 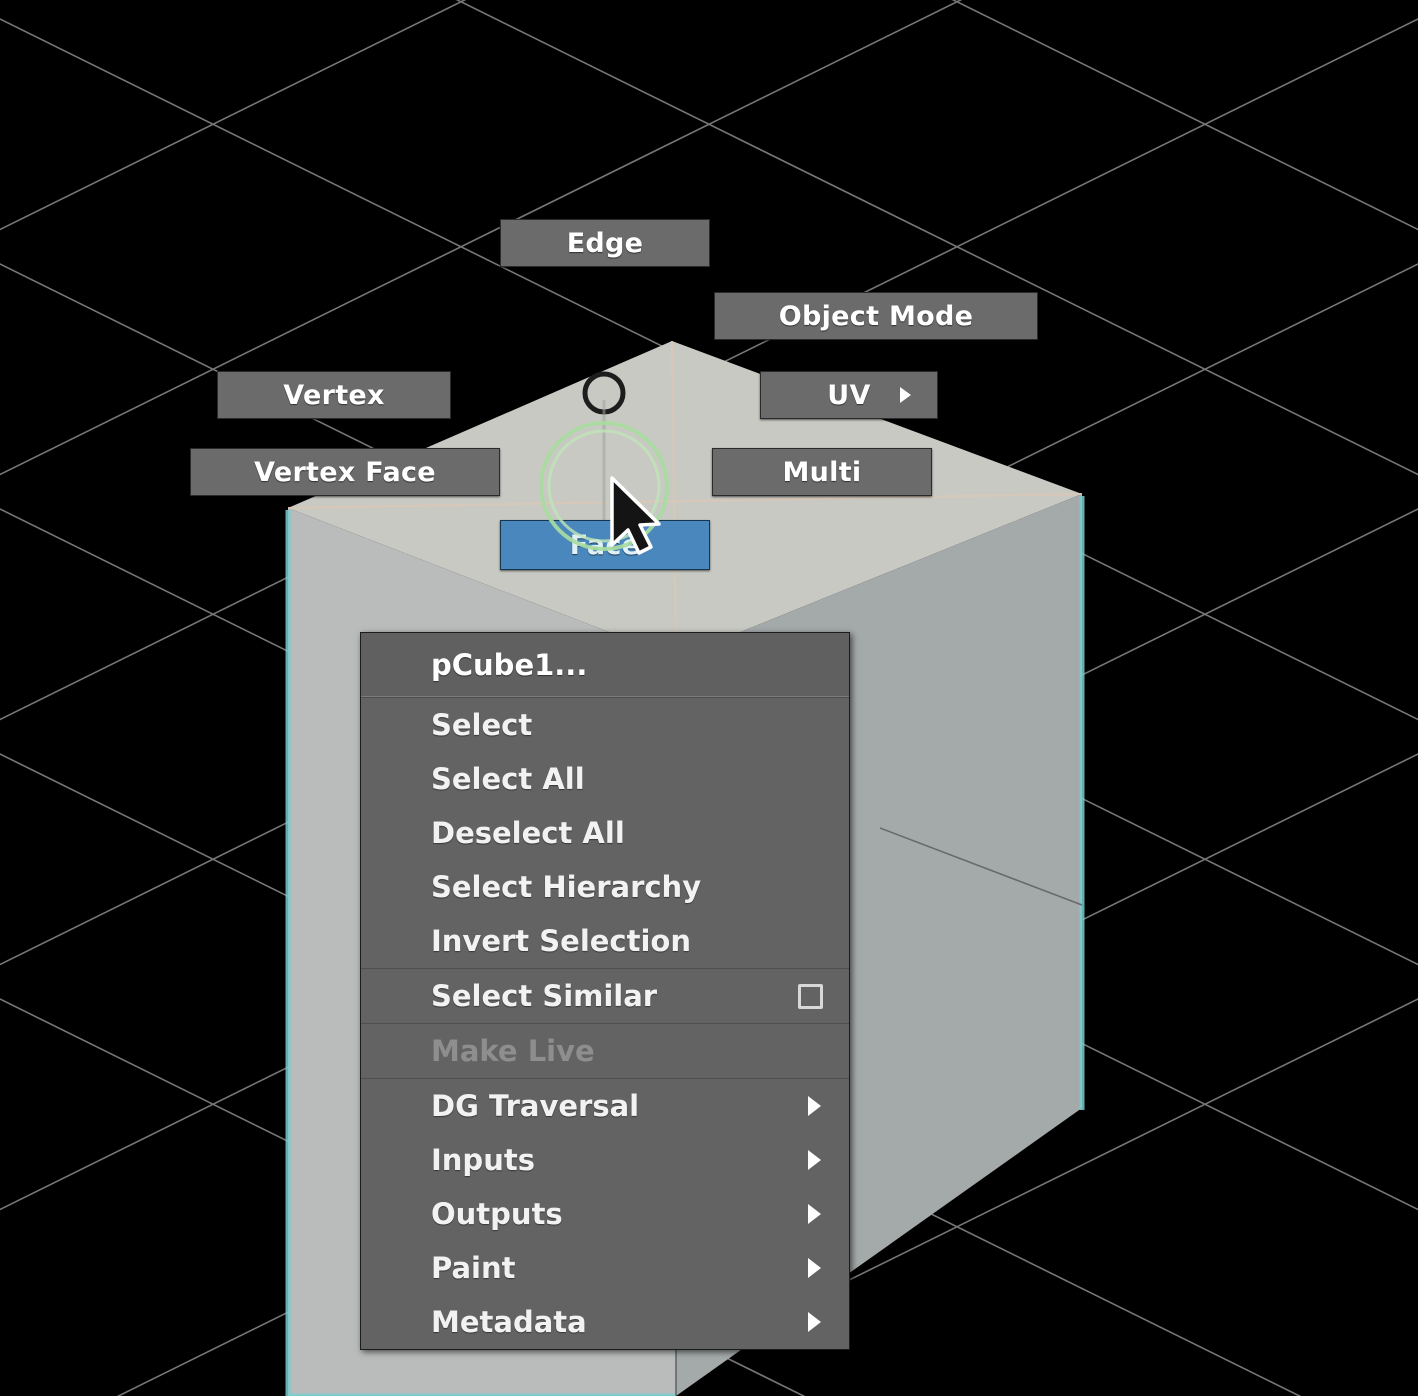 What do you see at coordinates (535, 1106) in the screenshot?
I see `menu-item-label: DG Traversal` at bounding box center [535, 1106].